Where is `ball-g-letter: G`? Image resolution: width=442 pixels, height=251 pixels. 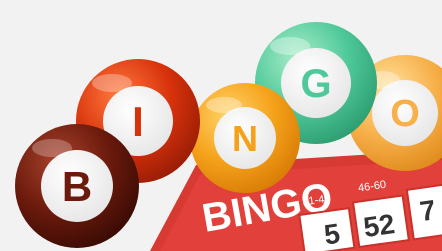 ball-g-letter: G is located at coordinates (315, 84).